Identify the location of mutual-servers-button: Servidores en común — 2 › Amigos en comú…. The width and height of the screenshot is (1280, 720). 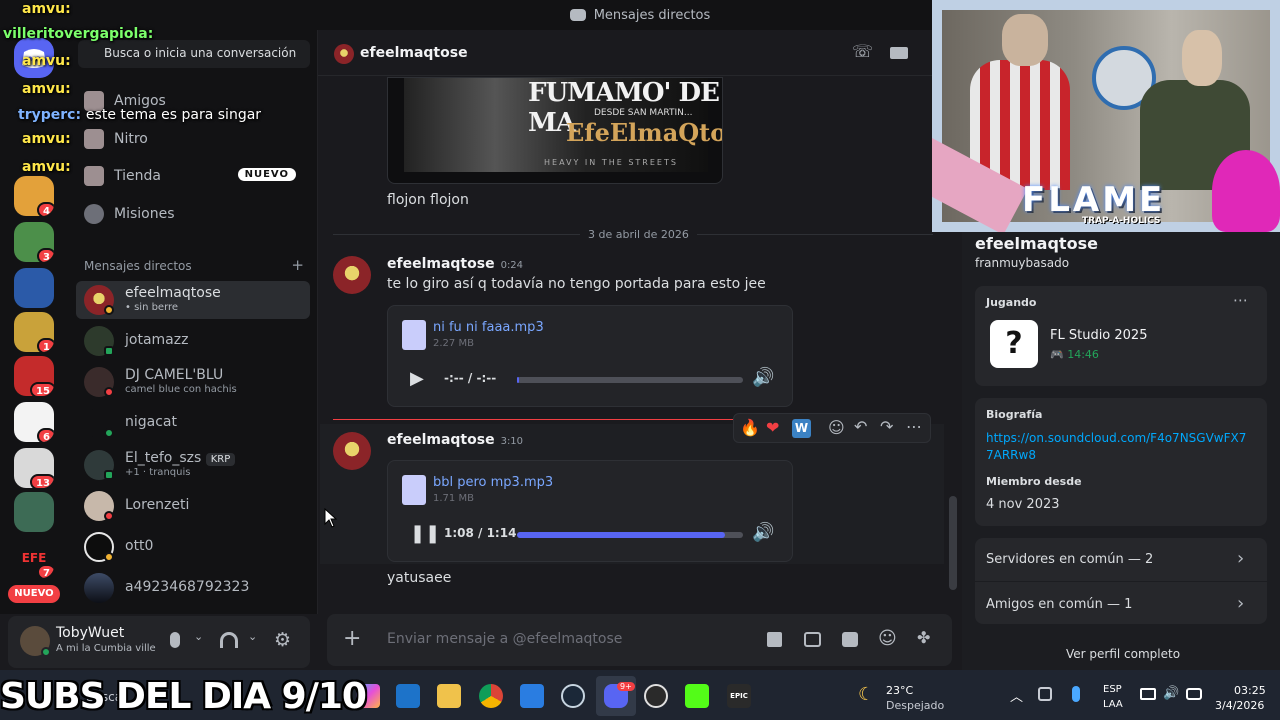
(1121, 581).